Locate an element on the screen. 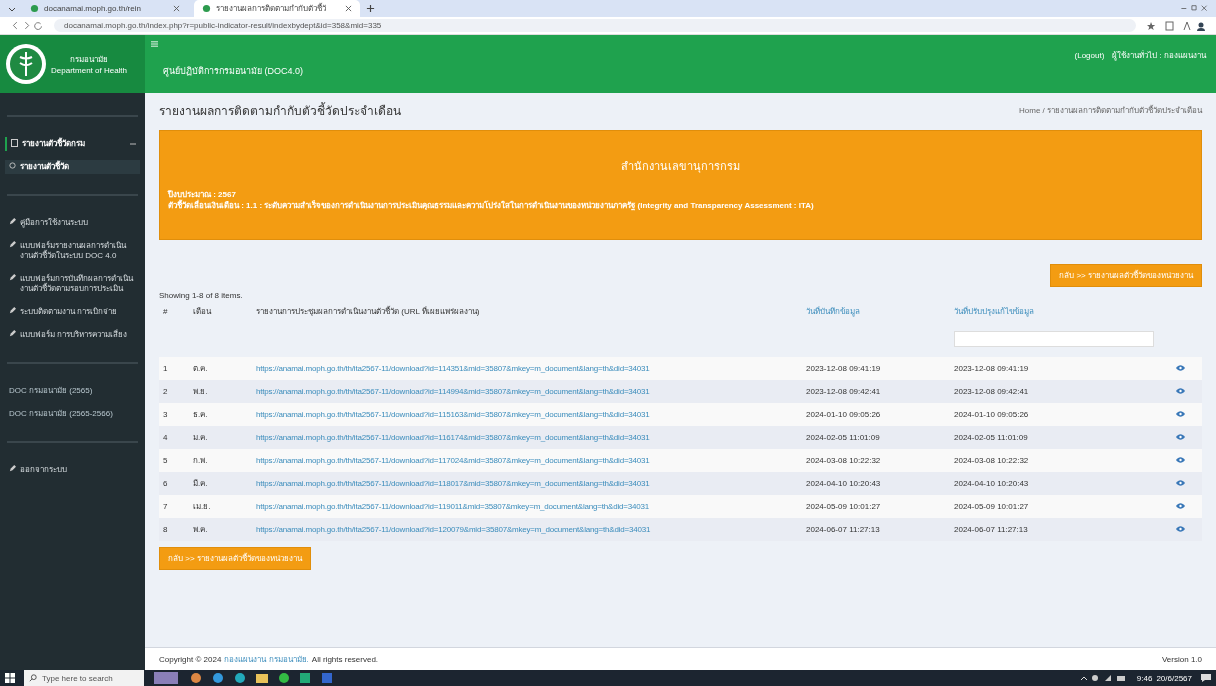  url-link: https://anamai.moph.go.th/th/ita2567-11/download?id=117024&mid=35807&mkey=m_document&lang=th&did=34031 is located at coordinates (453, 460).